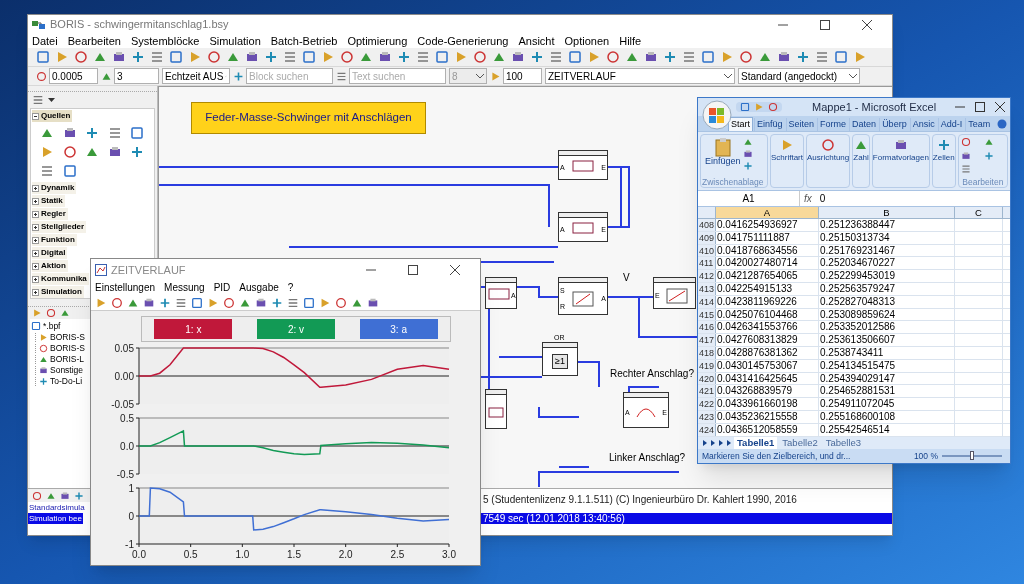 The height and width of the screenshot is (584, 1024). Describe the element at coordinates (222, 288) in the screenshot. I see `menu-item: PID` at that location.